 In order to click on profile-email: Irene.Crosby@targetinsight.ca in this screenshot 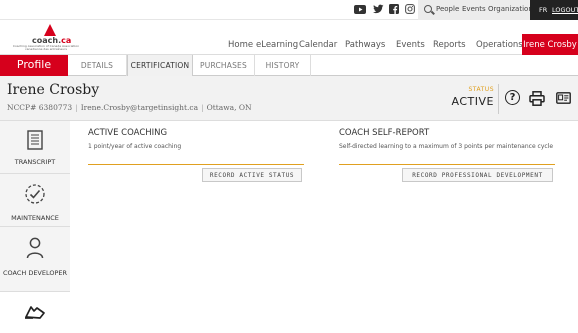, I will do `click(139, 107)`.